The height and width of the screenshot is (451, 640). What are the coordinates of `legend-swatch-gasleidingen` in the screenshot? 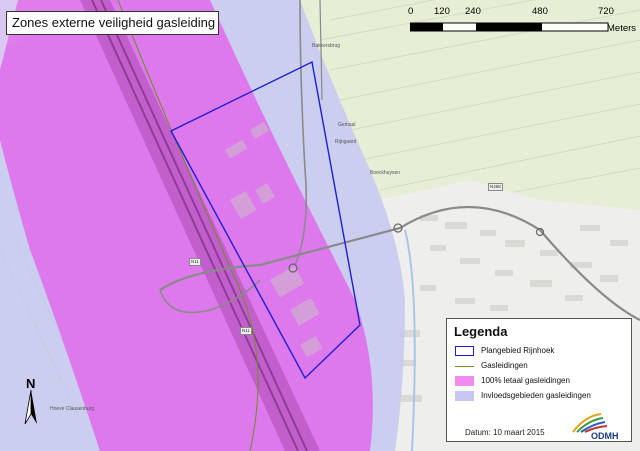 It's located at (464, 366).